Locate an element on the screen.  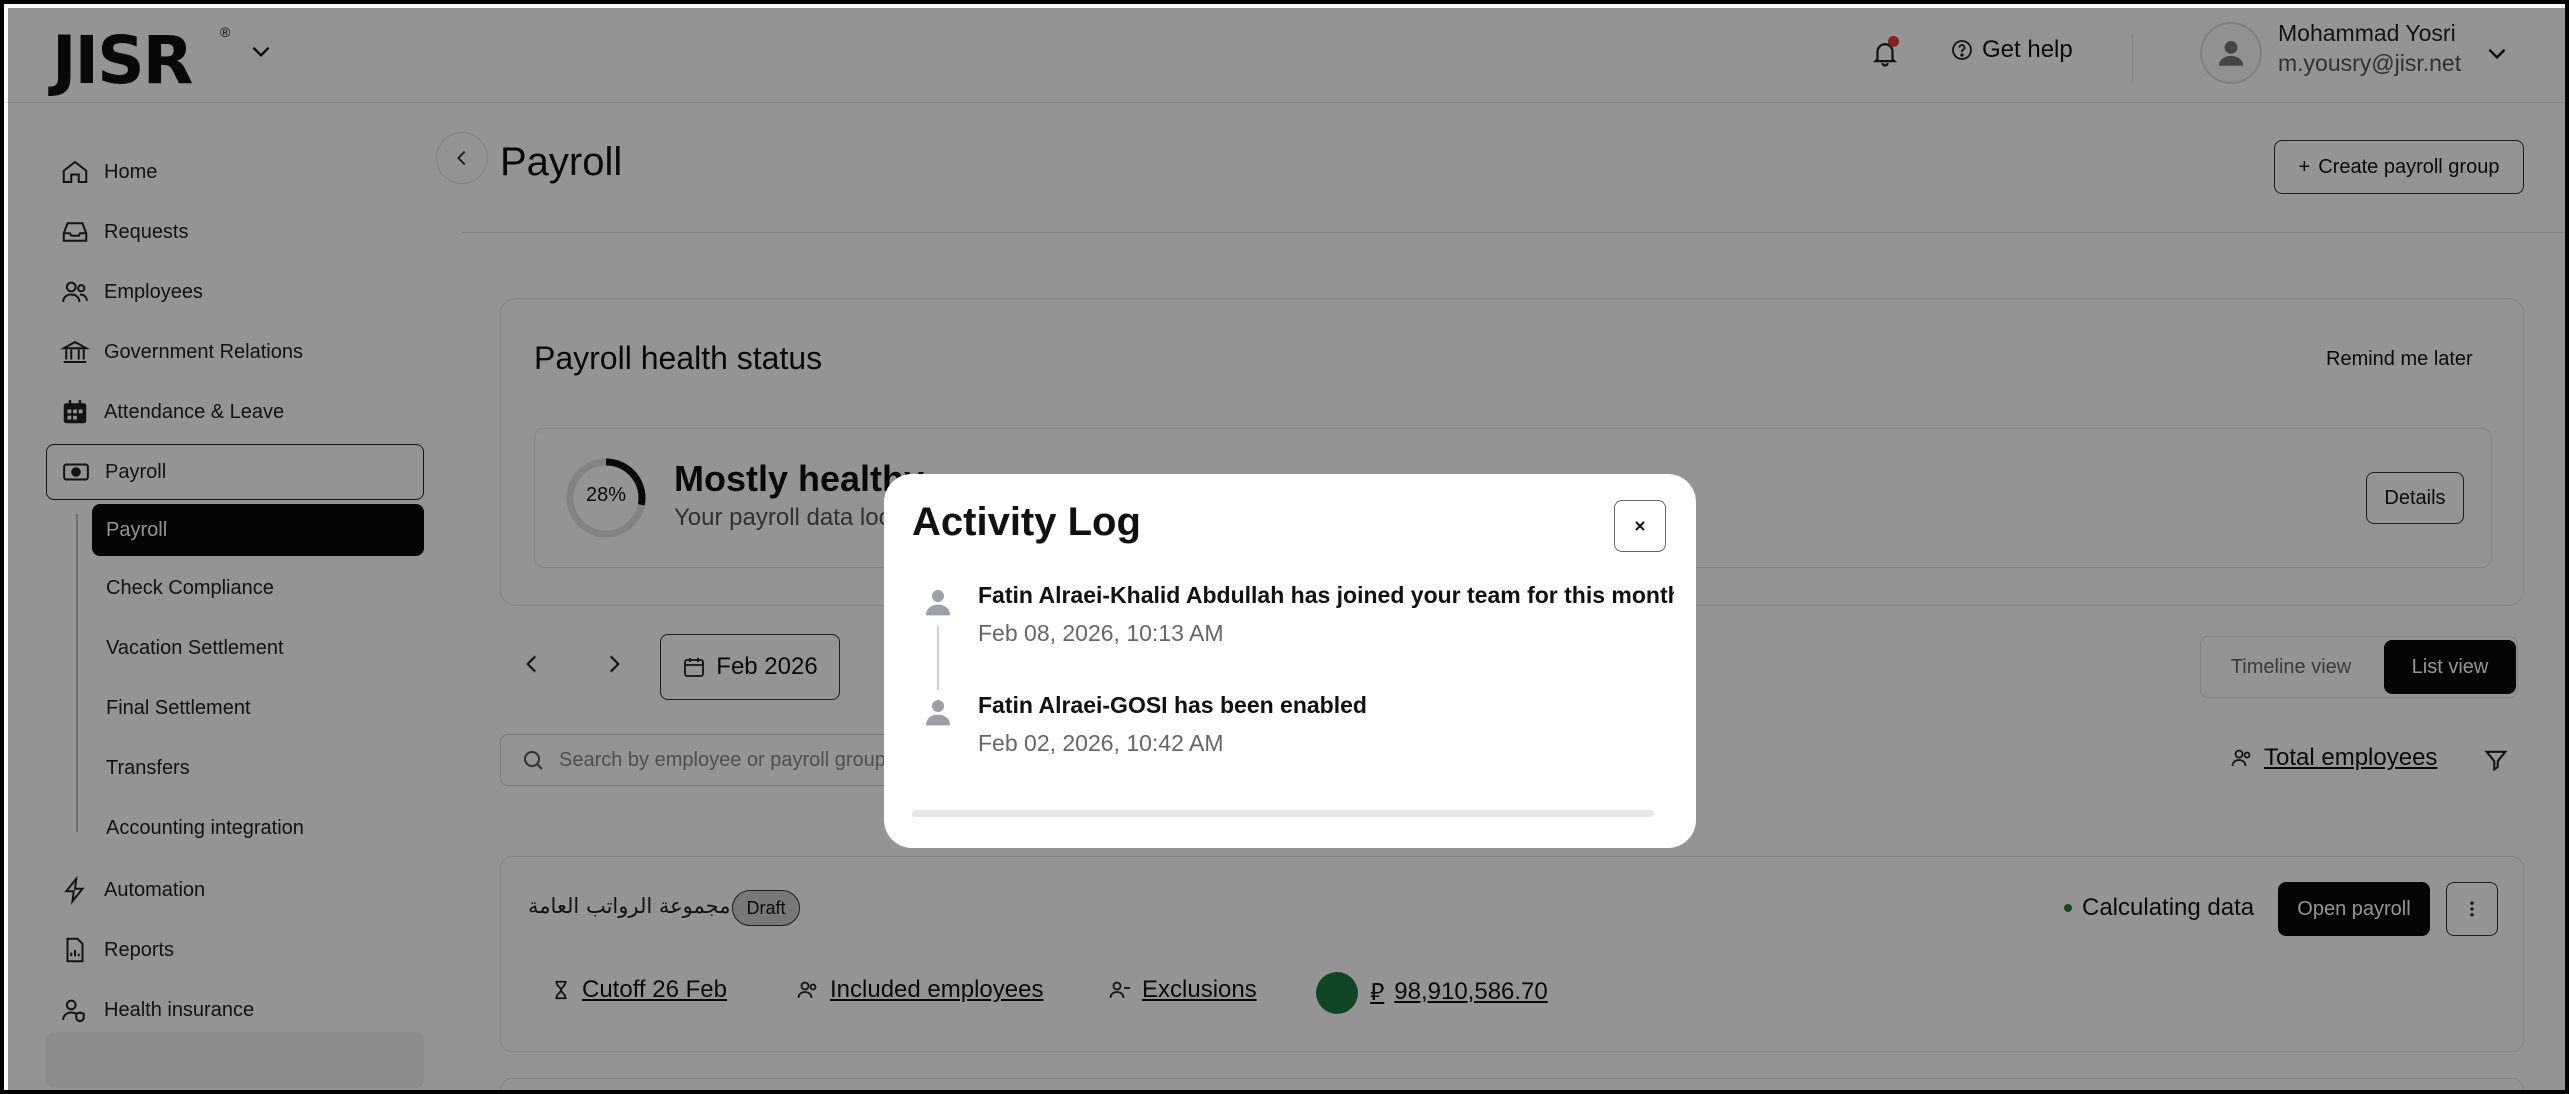
activity-entry-time: Feb 02, 2026, 10:42 AM is located at coordinates (1101, 743).